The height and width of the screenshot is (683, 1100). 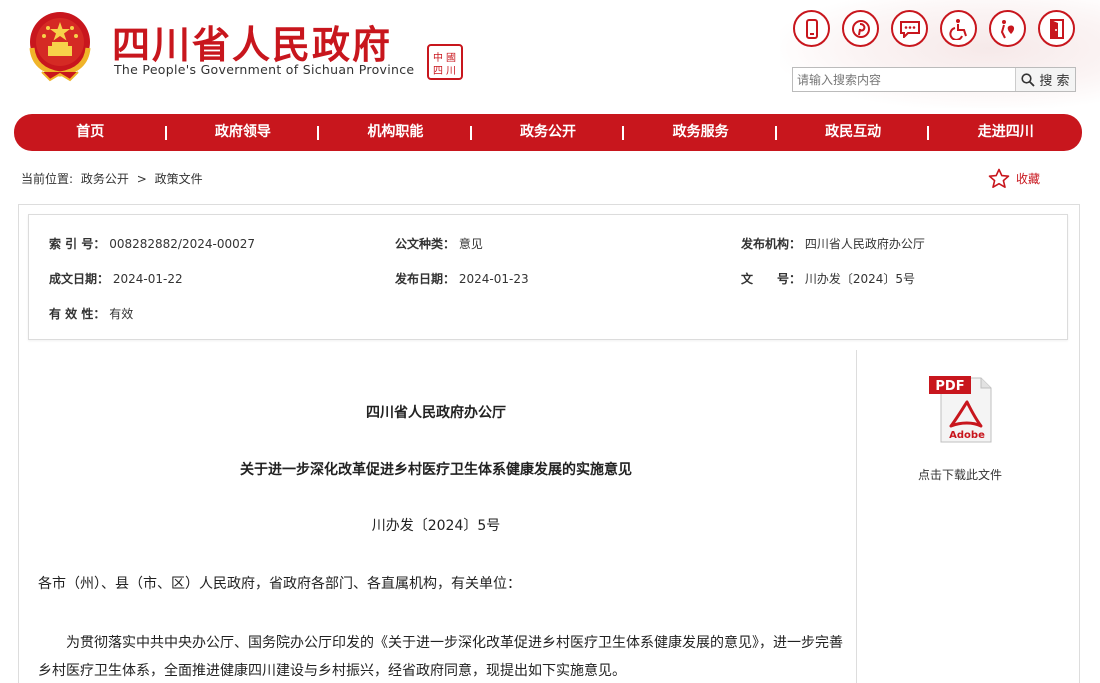 What do you see at coordinates (949, 386) in the screenshot?
I see `pdf-label: PDF` at bounding box center [949, 386].